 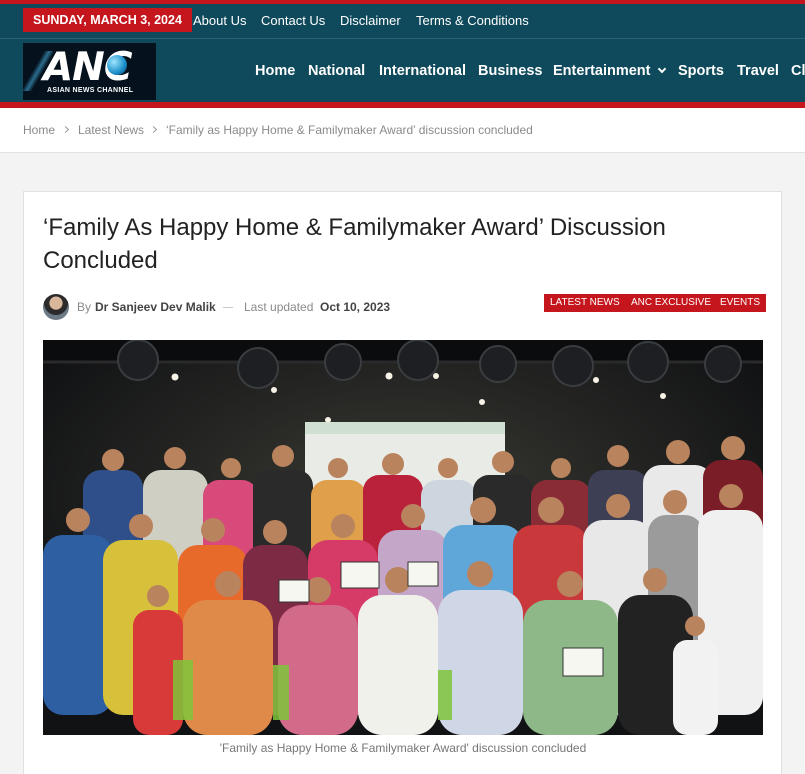 I want to click on tag-anc-exclusive: ANC EXCLUSIVE, so click(x=671, y=303).